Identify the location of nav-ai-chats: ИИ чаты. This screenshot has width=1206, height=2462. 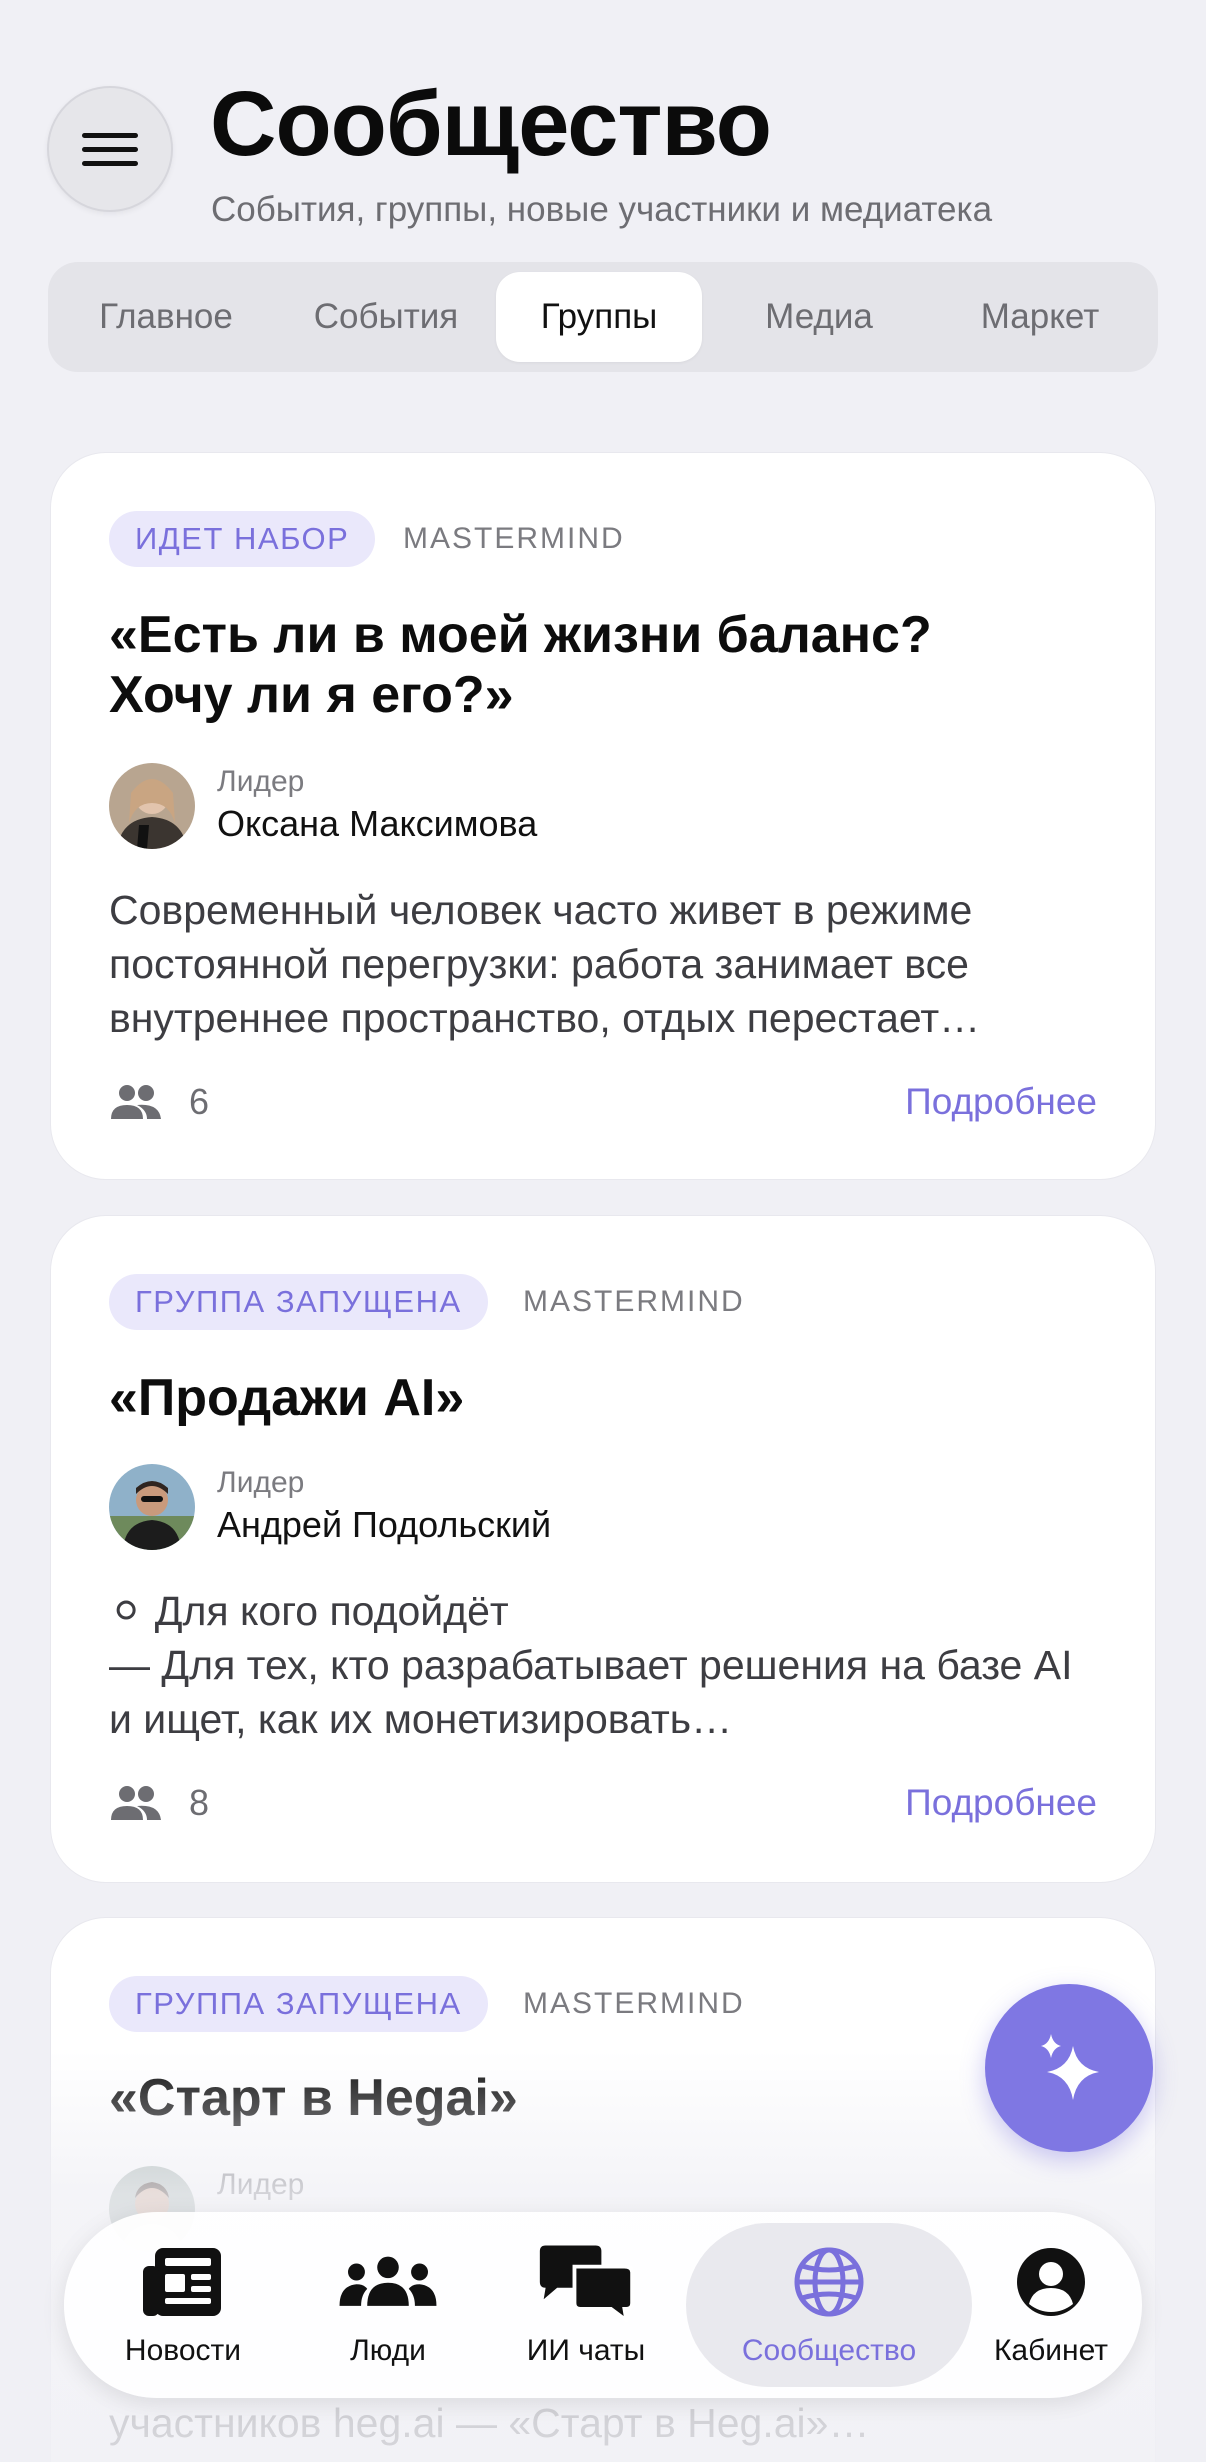
(586, 2305).